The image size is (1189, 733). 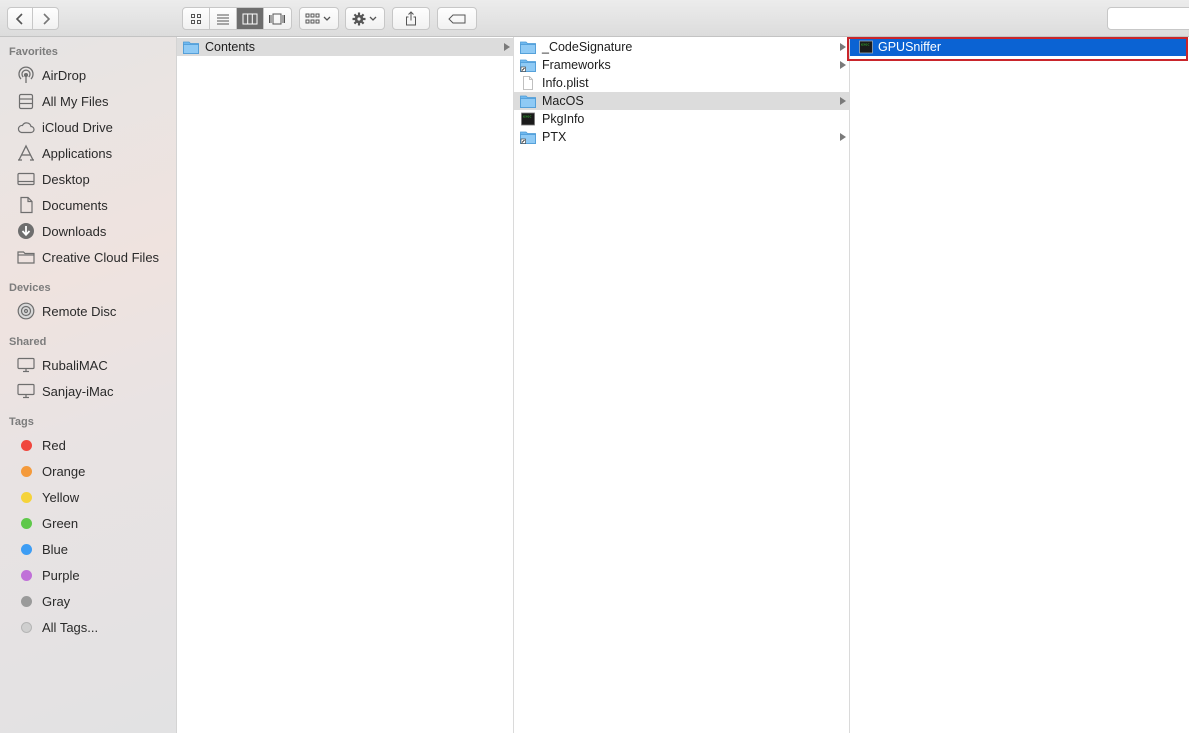 I want to click on shared-header: Shared, so click(x=28, y=342).